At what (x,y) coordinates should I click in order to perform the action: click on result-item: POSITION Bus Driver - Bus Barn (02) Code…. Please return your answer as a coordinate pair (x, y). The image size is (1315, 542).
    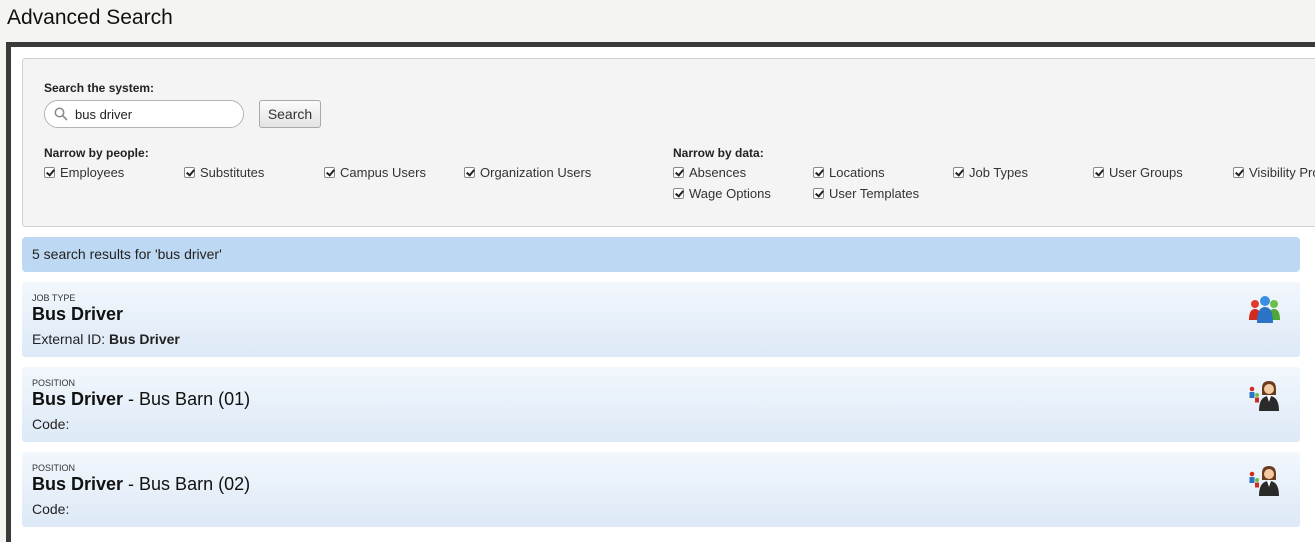
    Looking at the image, I should click on (661, 489).